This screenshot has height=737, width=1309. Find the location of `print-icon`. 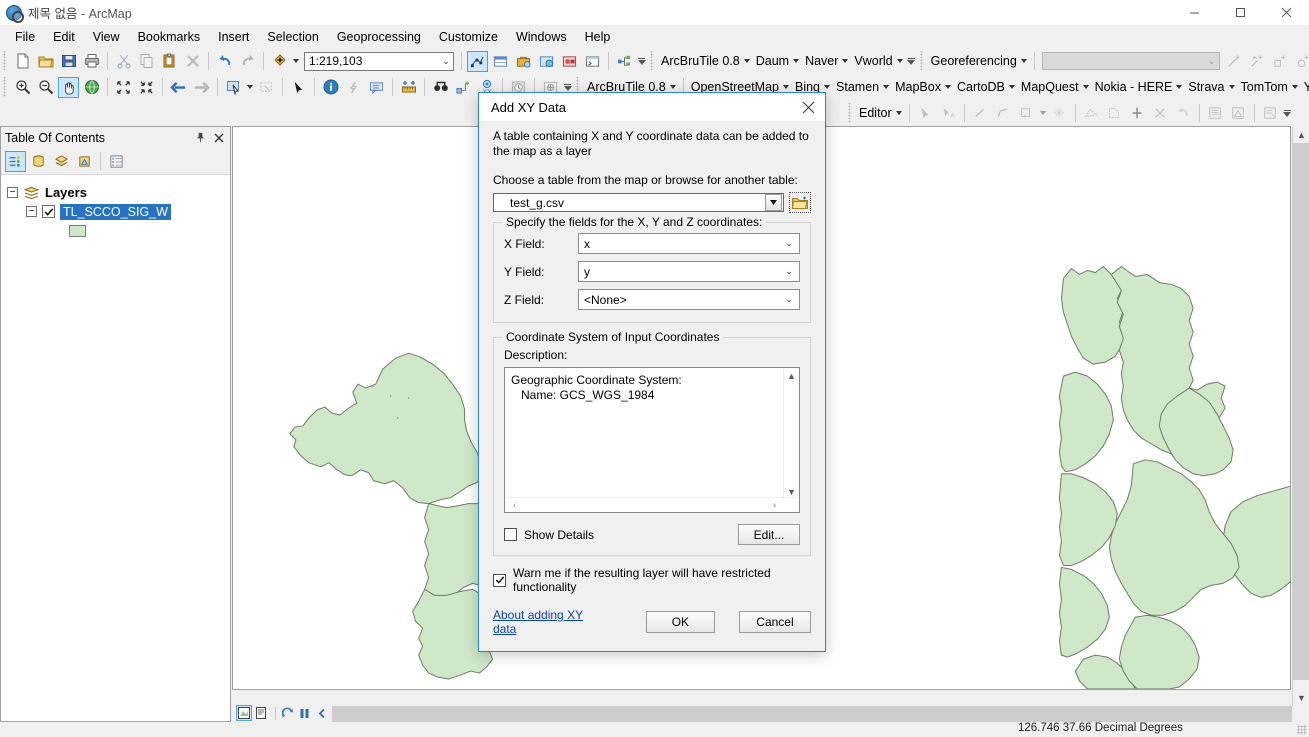

print-icon is located at coordinates (91, 61).